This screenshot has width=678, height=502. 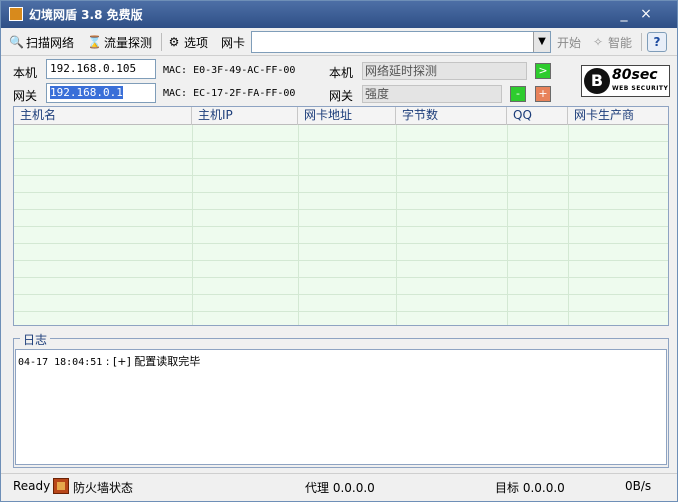 What do you see at coordinates (339, 14) in the screenshot?
I see `title-bar: 幻境网盾 3.8 免费版 _ ×` at bounding box center [339, 14].